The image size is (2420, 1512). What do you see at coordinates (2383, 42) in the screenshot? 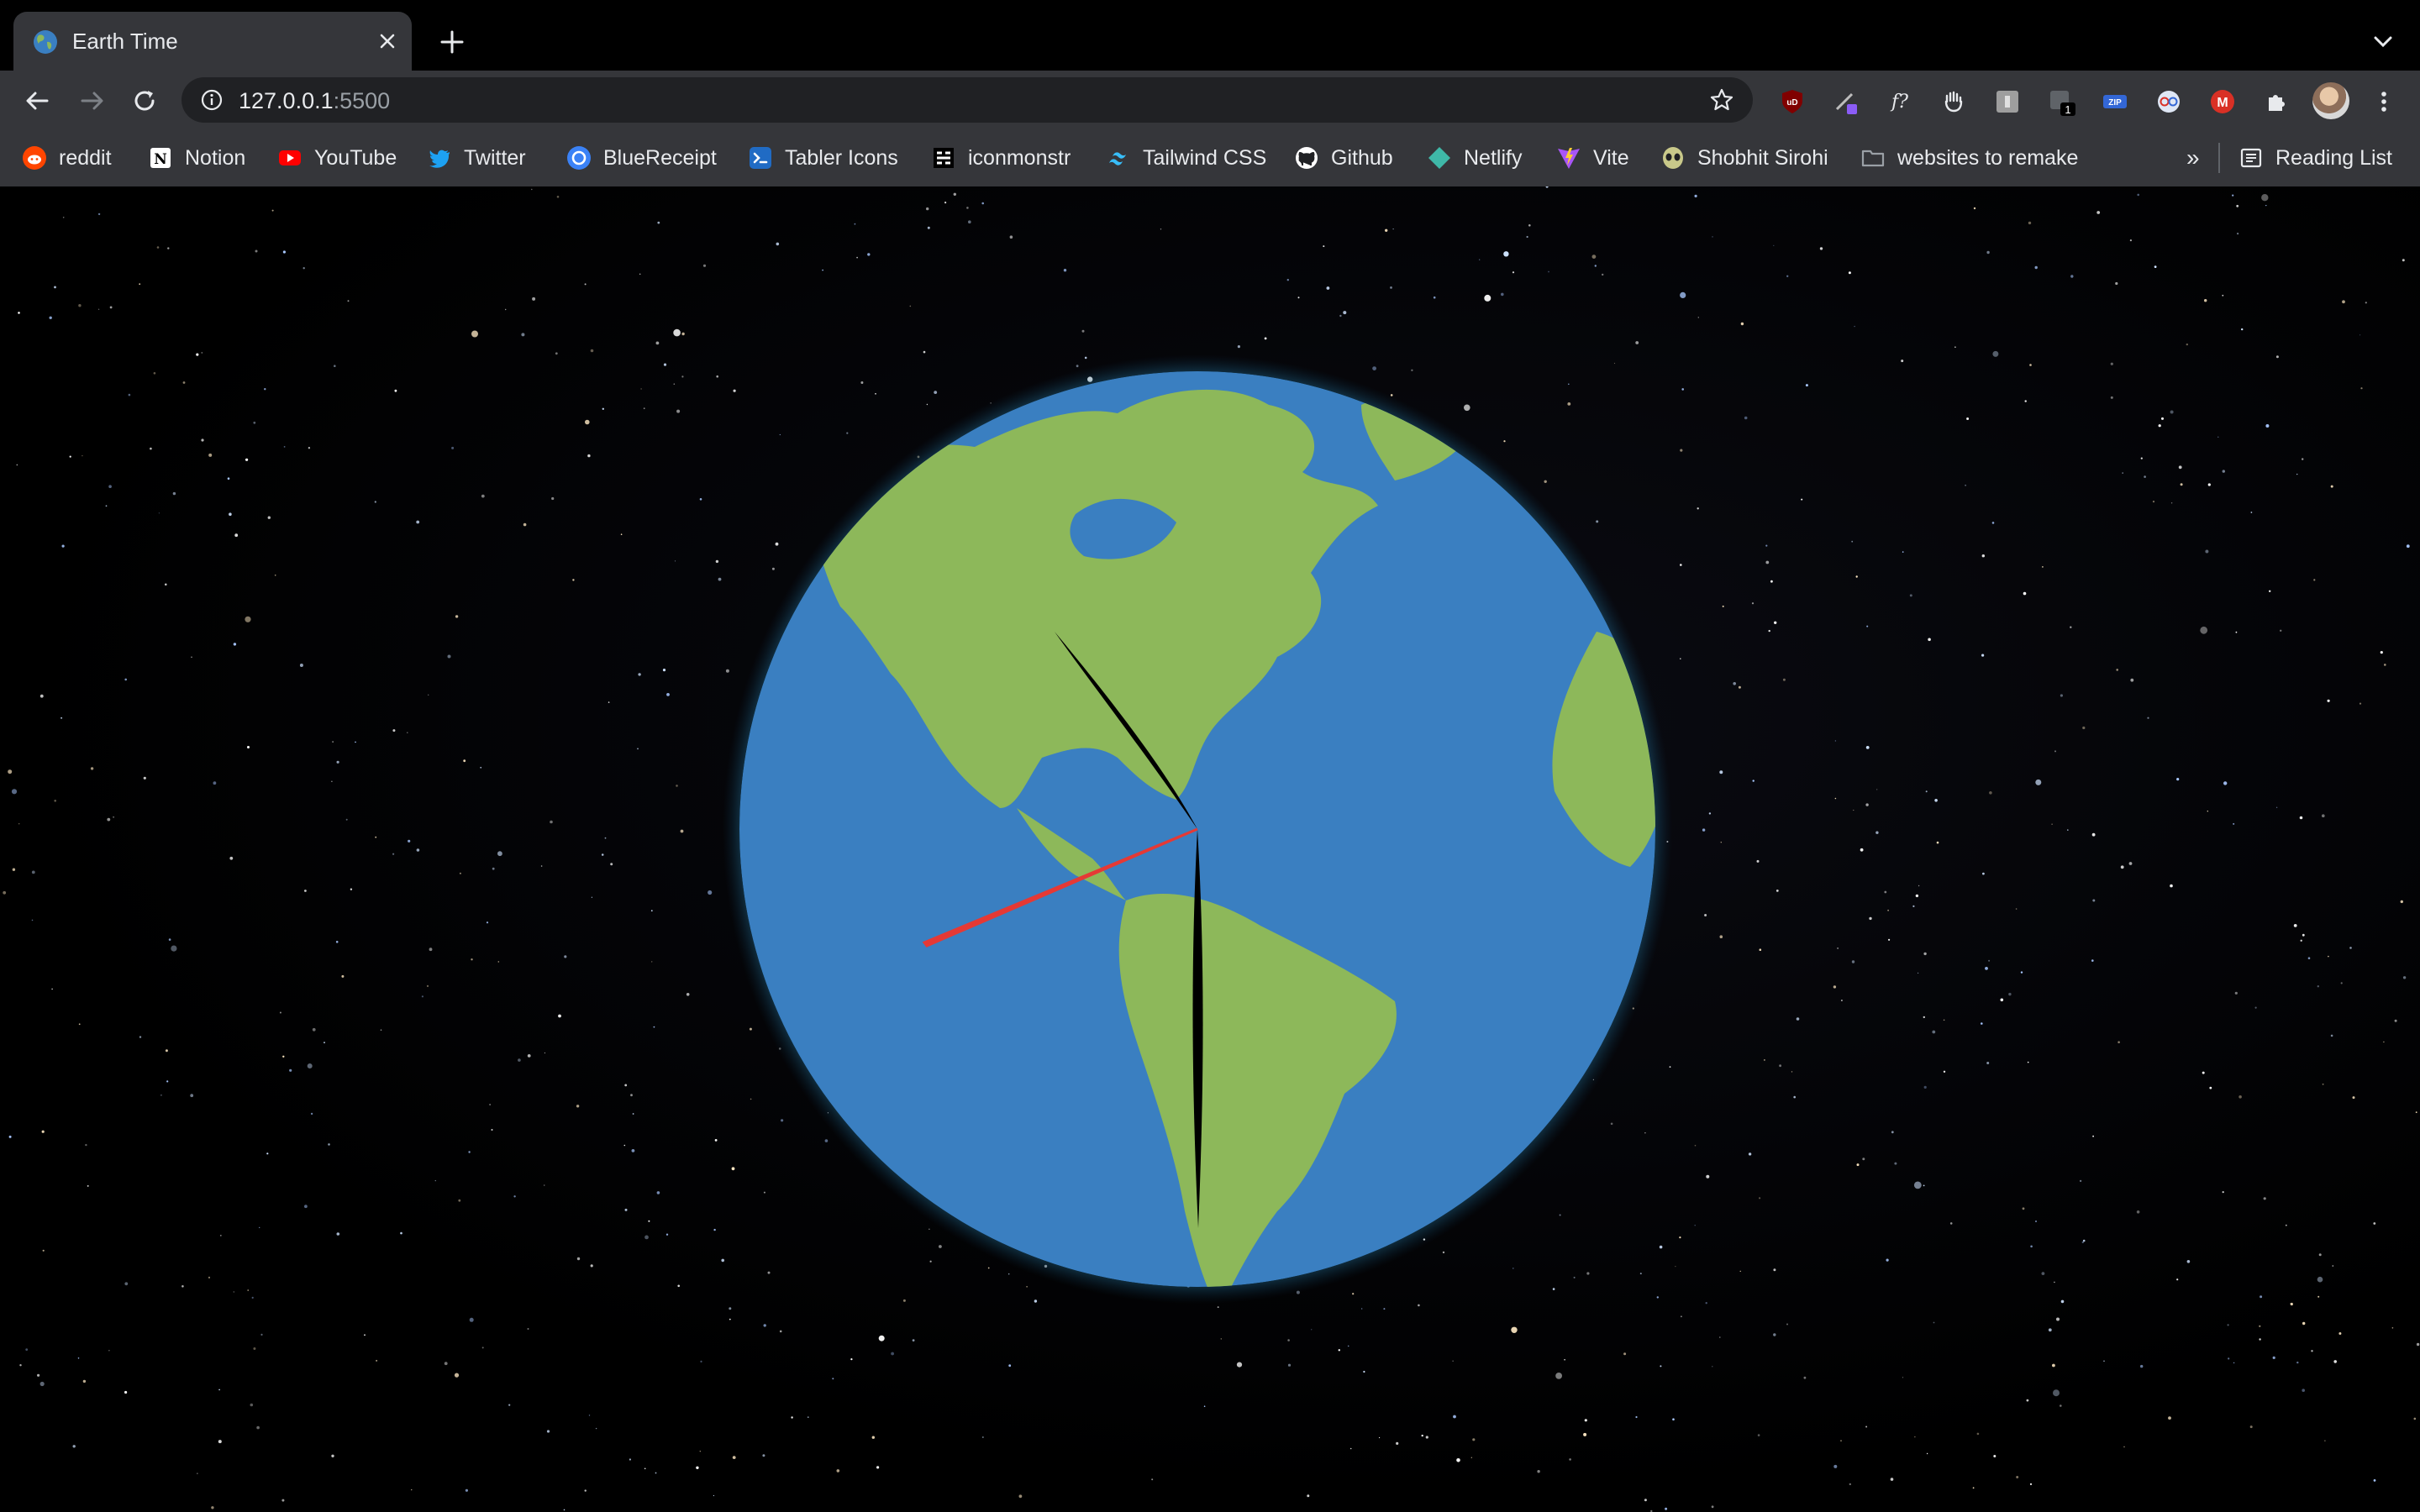
I see `chevron-down-icon` at bounding box center [2383, 42].